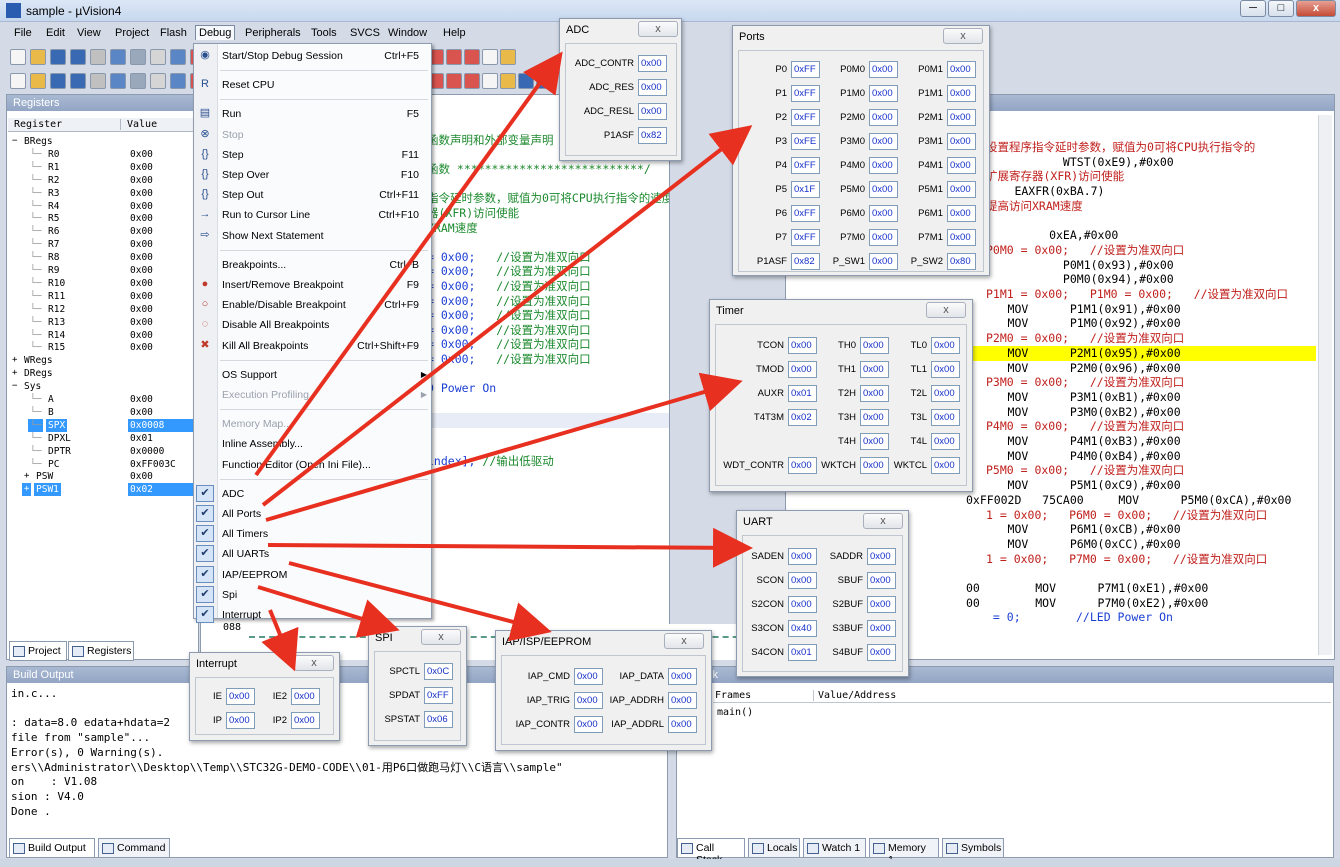  Describe the element at coordinates (312, 575) in the screenshot. I see `menu-item-iap-eeprom: ✔ IAP/EEPROM` at that location.